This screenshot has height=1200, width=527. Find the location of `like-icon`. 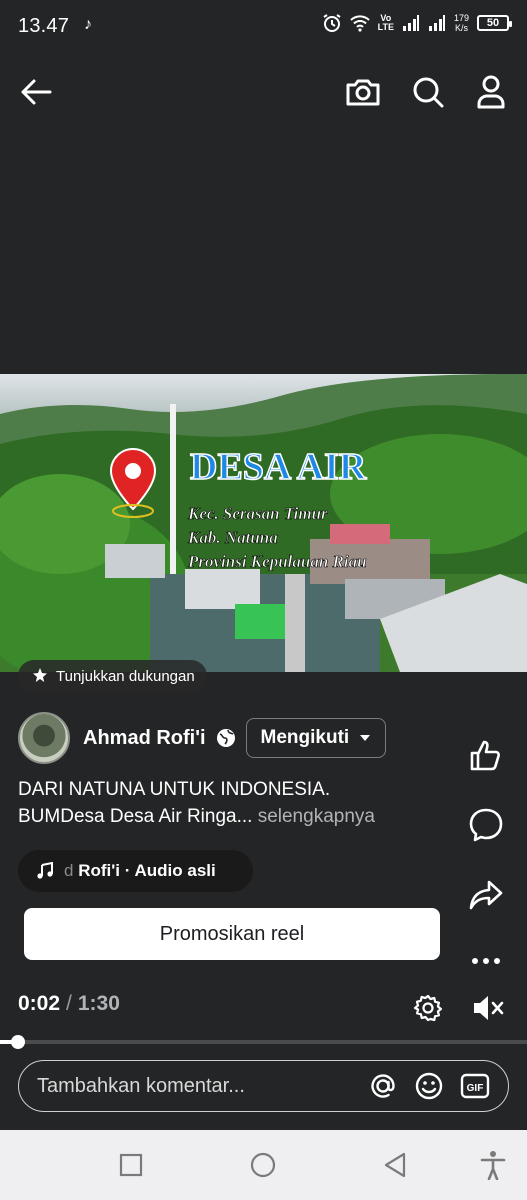

like-icon is located at coordinates (485, 755).